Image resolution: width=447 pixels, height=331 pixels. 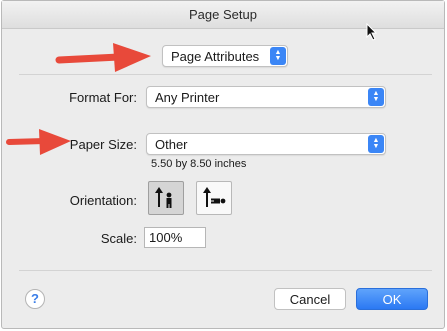 What do you see at coordinates (187, 97) in the screenshot?
I see `format-for-value: Any Printer` at bounding box center [187, 97].